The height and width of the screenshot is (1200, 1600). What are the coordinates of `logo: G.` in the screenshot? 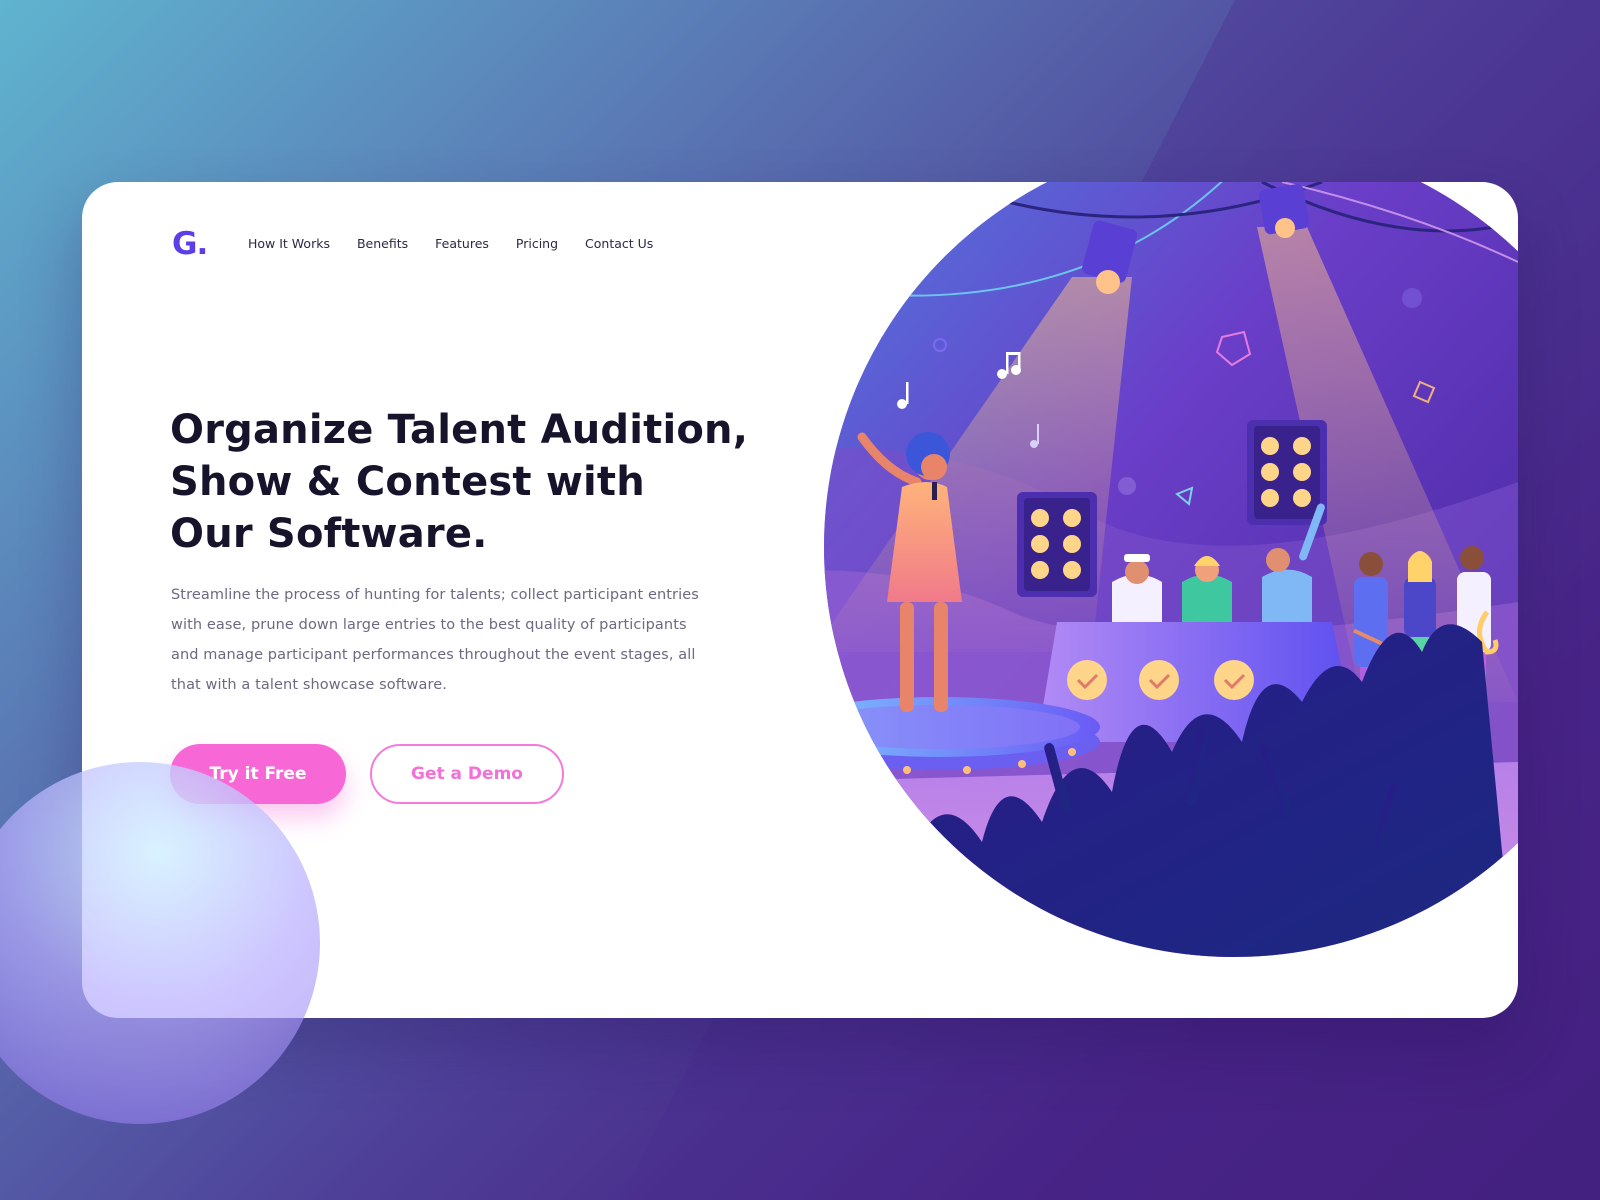 It's located at (190, 244).